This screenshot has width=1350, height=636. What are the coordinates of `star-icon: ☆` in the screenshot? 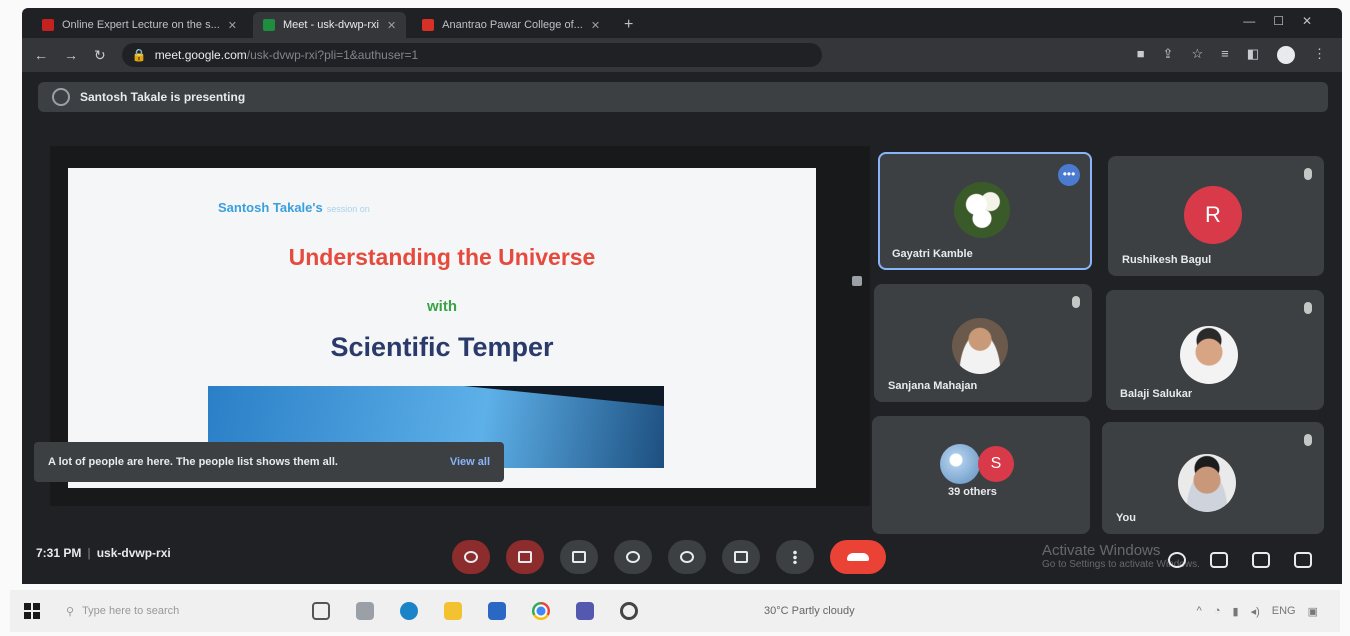 It's located at (1197, 55).